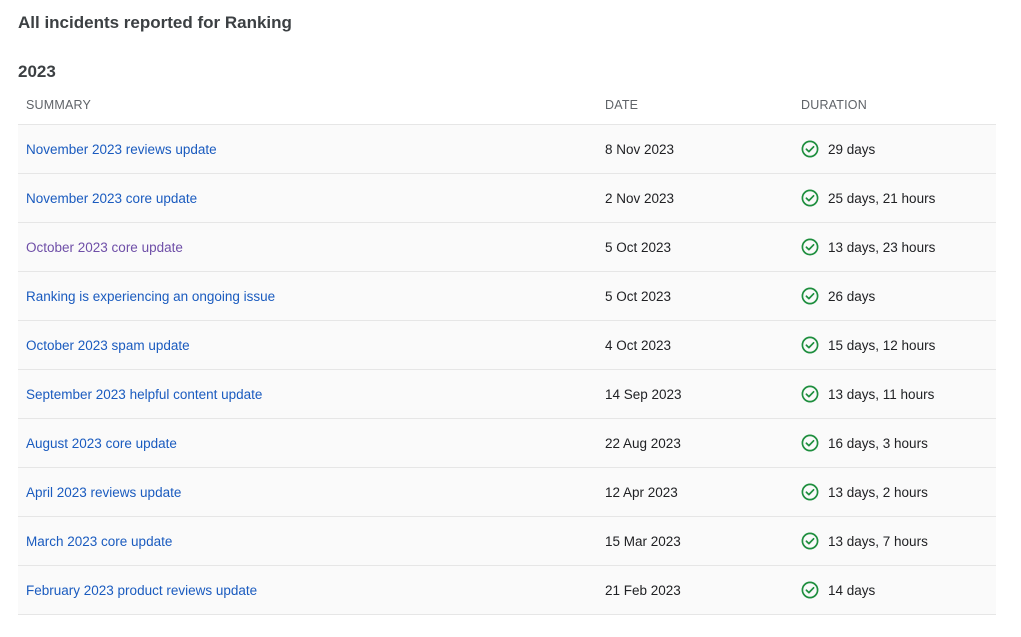 This screenshot has width=1021, height=637. What do you see at coordinates (881, 394) in the screenshot?
I see `incident-duration: 13 days, 11 hours` at bounding box center [881, 394].